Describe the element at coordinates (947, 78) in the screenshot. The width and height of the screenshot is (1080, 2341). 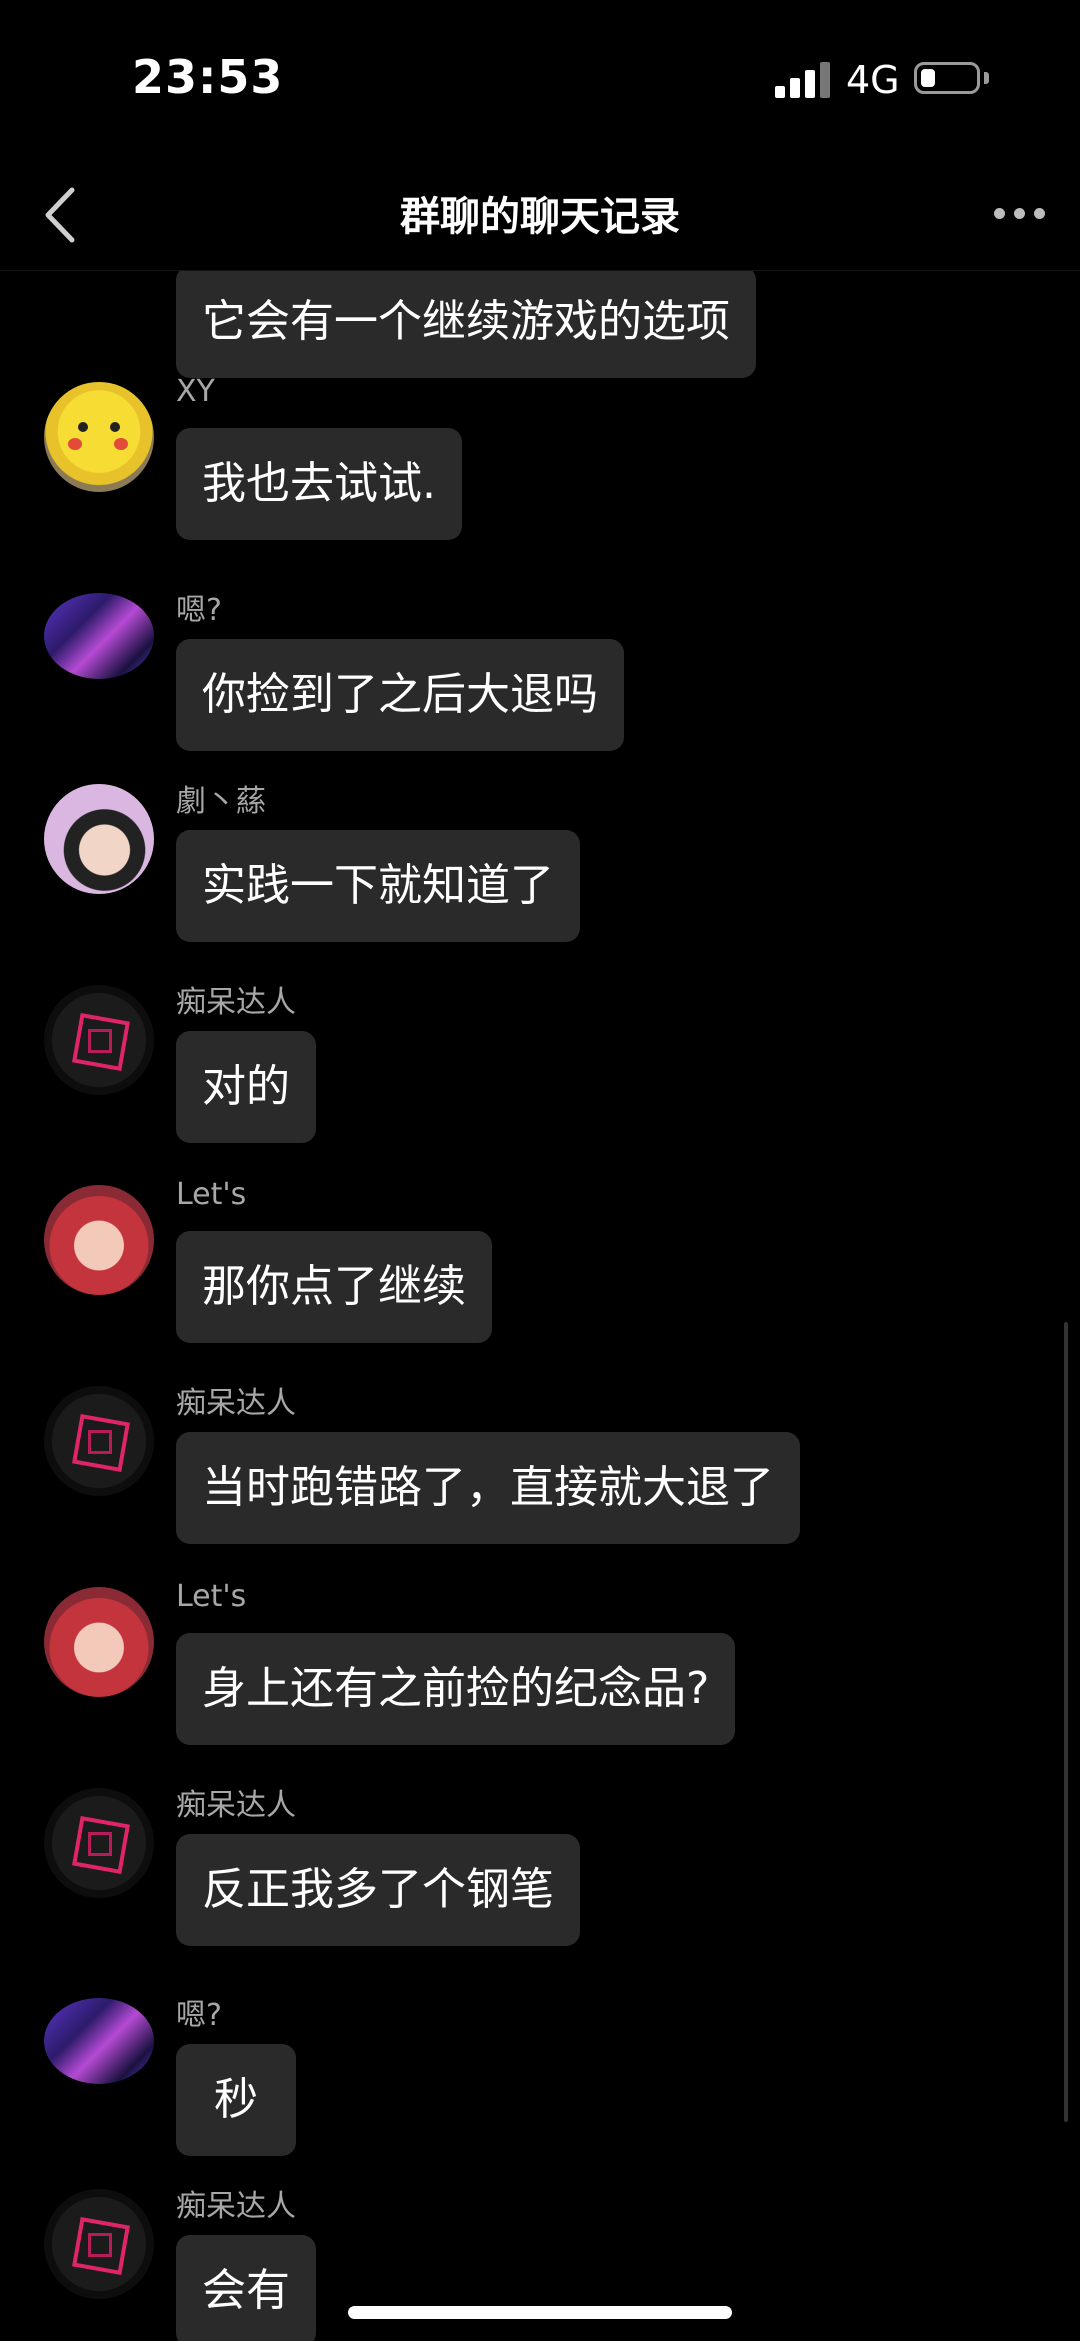
I see `battery-icon` at that location.